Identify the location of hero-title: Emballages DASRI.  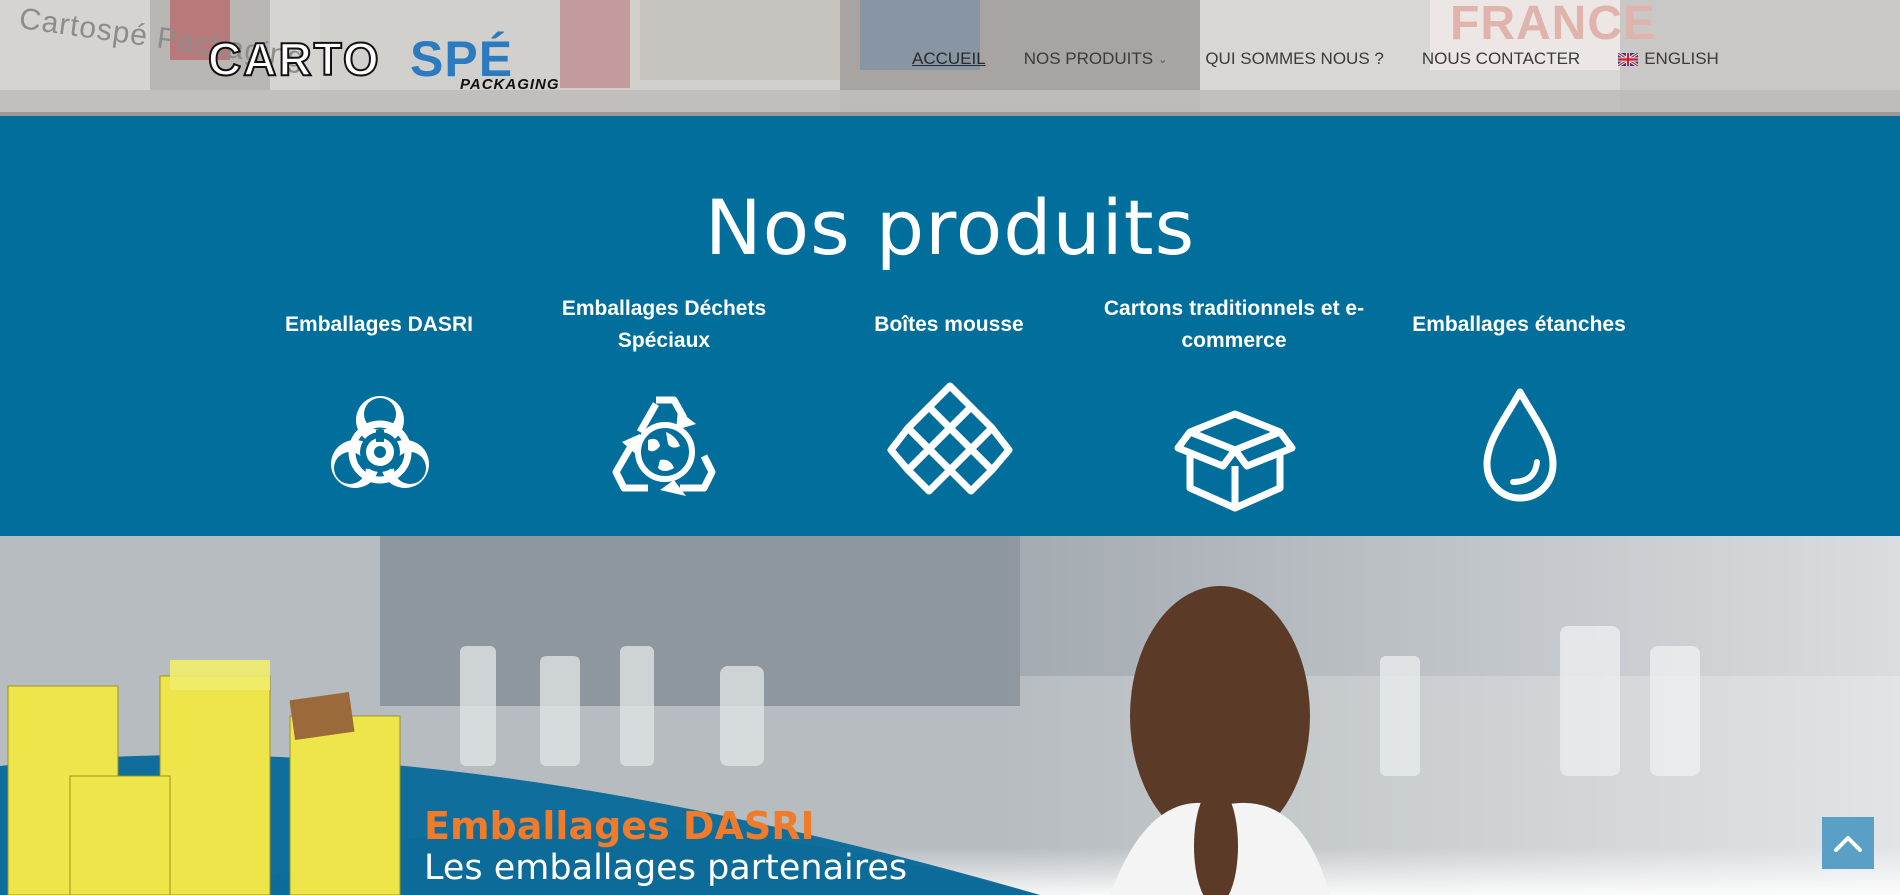
(619, 826).